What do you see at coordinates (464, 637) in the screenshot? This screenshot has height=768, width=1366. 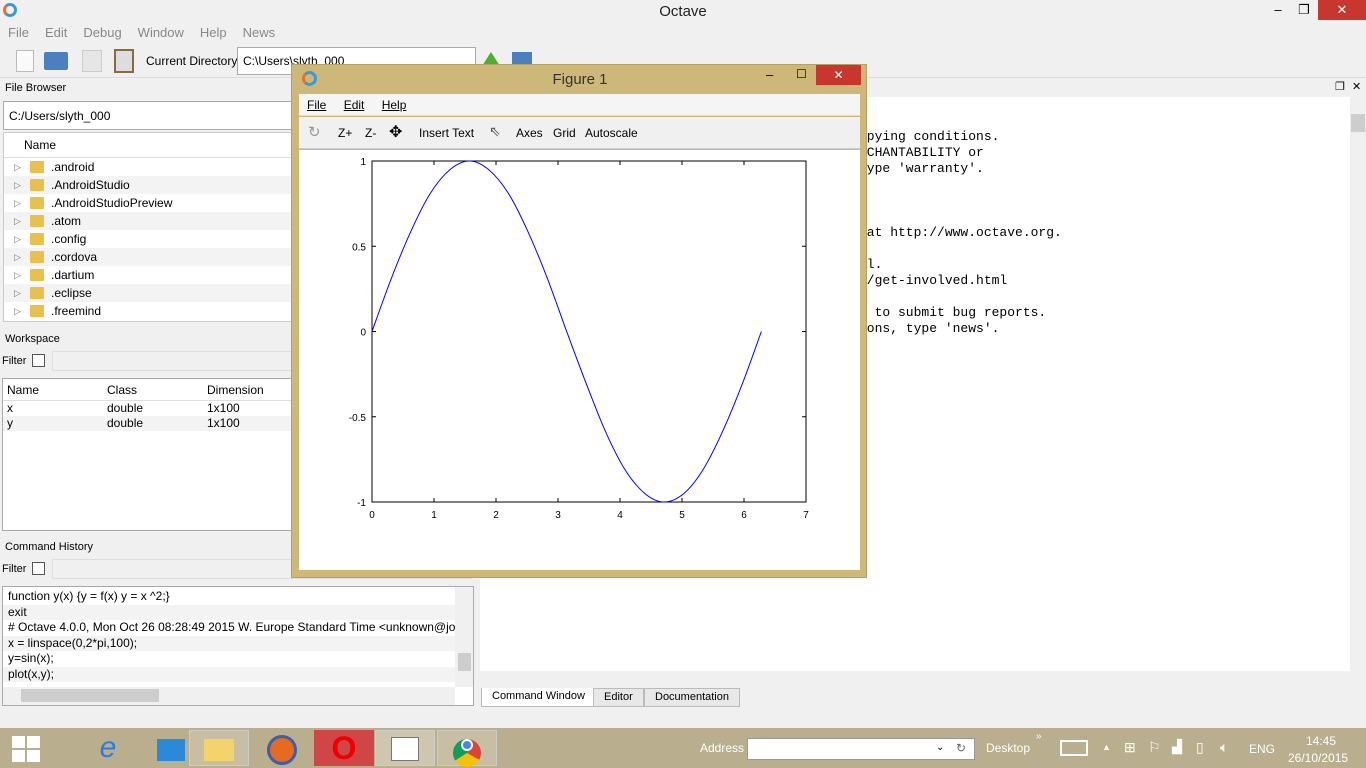 I see `history-vertical-scrollbar` at bounding box center [464, 637].